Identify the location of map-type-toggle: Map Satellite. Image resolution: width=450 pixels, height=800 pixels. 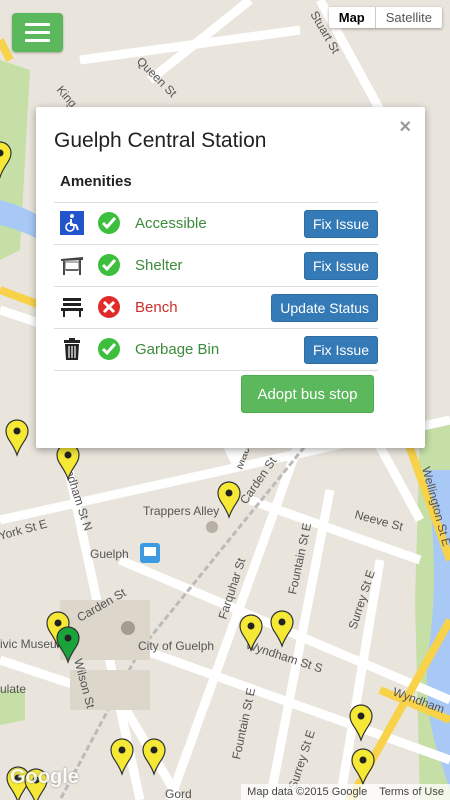
(385, 17).